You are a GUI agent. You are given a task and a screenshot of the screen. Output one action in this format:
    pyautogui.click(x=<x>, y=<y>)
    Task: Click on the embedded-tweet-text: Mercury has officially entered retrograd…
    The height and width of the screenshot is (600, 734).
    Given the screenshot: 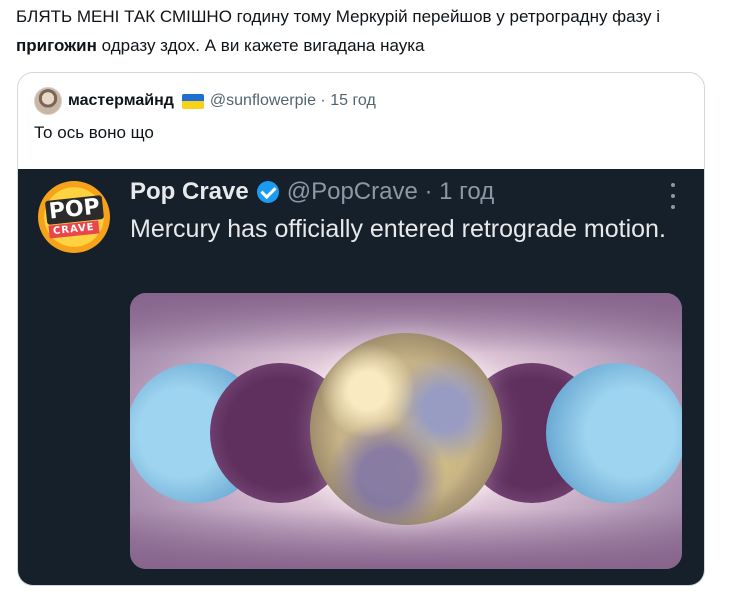 What is the action you would take?
    pyautogui.click(x=398, y=229)
    